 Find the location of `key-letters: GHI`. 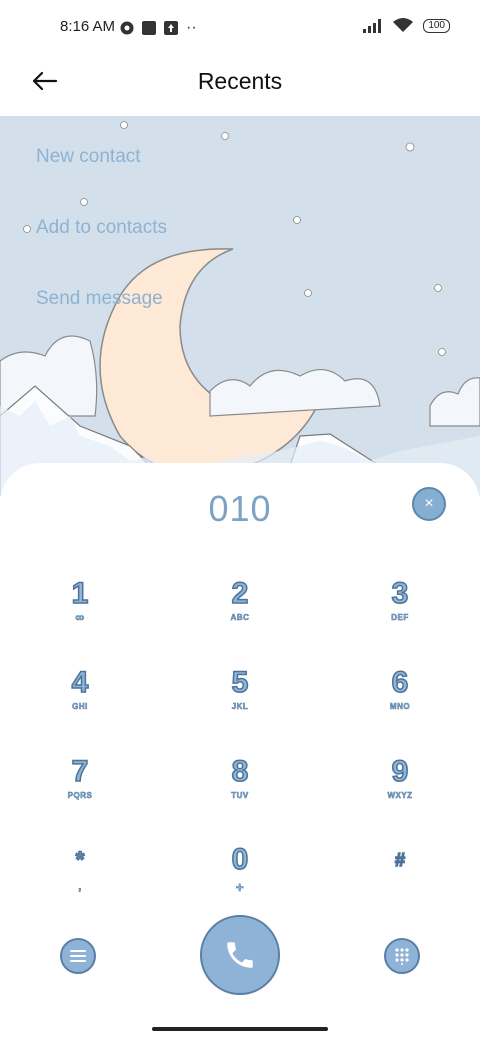

key-letters: GHI is located at coordinates (80, 707).